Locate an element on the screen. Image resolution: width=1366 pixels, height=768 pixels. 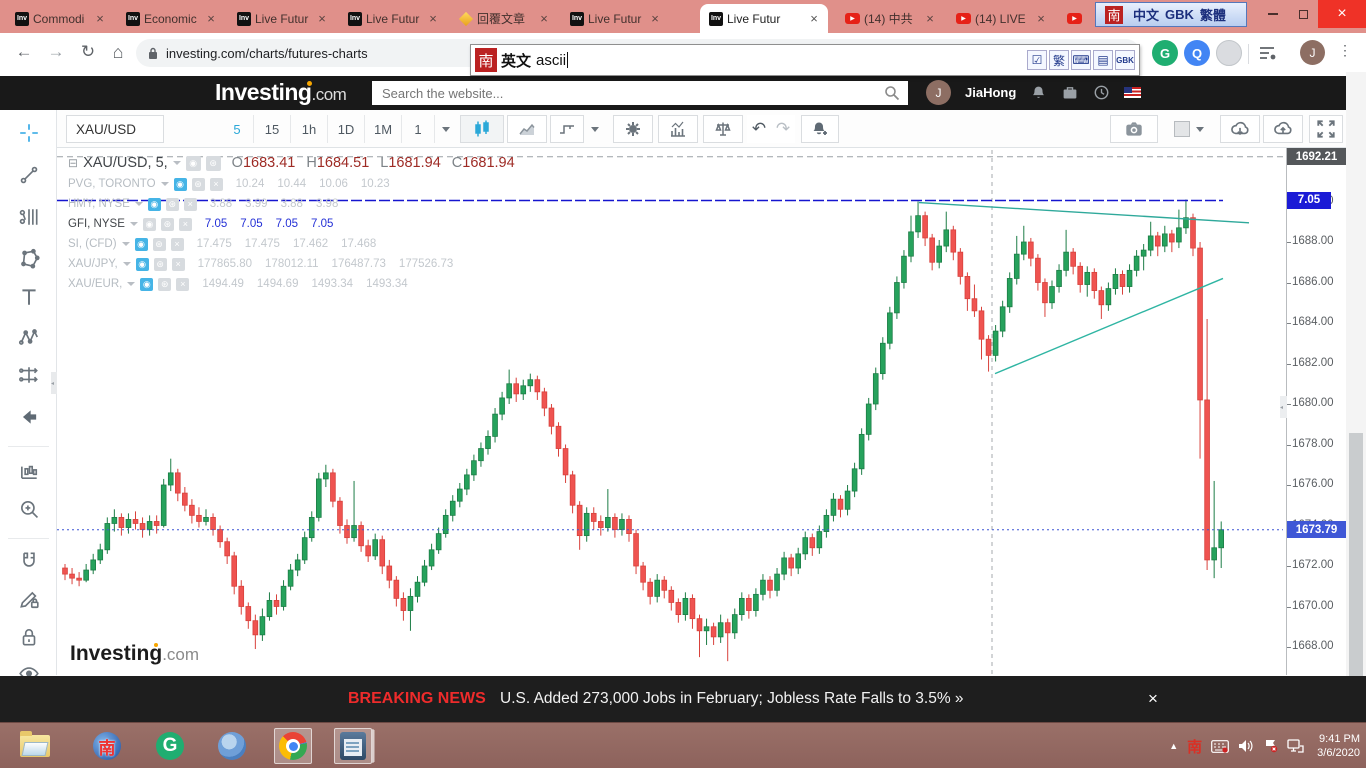
browser-menu-icon: ⋮ is located at coordinates (1345, 50).